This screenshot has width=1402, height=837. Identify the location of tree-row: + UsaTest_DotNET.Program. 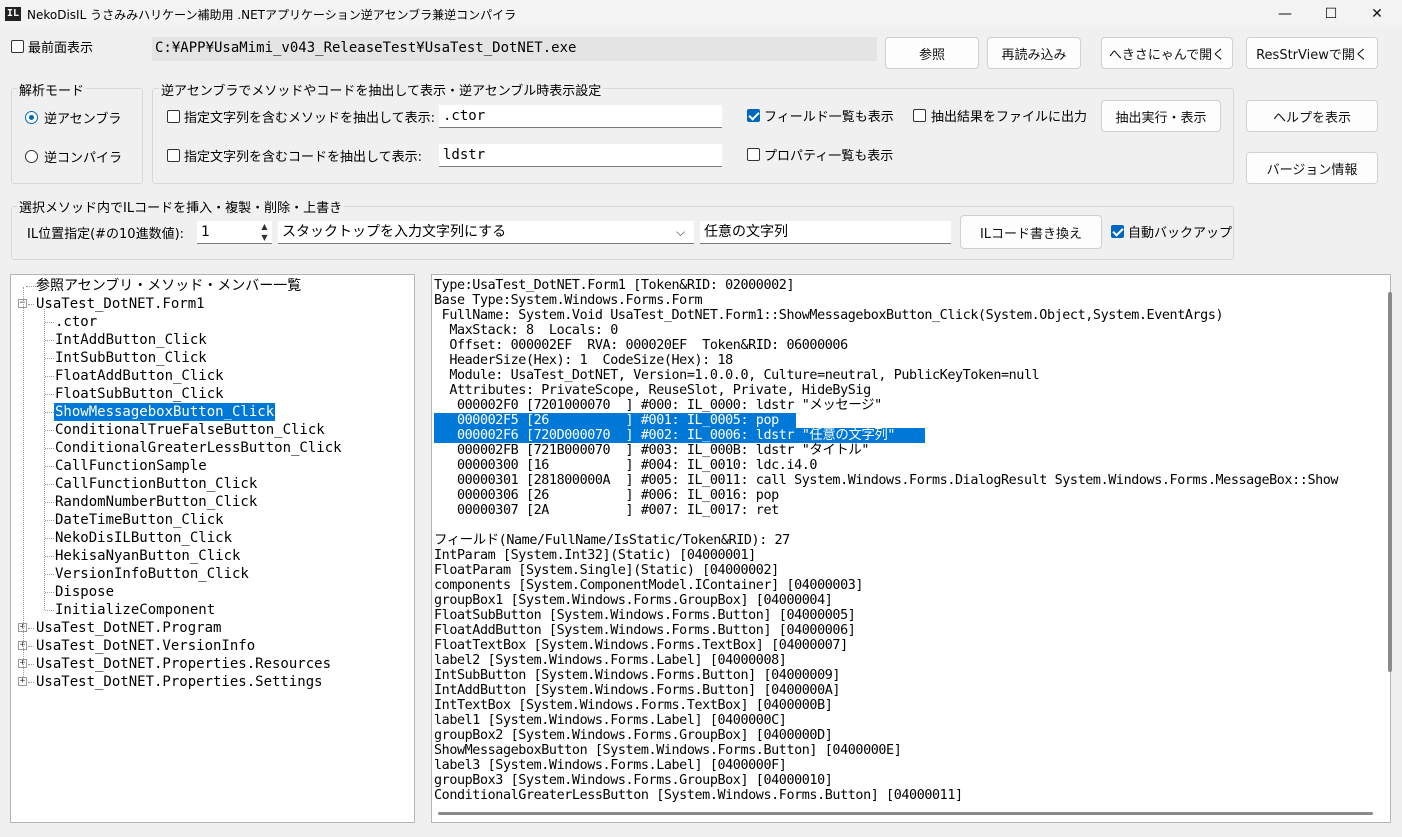
(212, 628).